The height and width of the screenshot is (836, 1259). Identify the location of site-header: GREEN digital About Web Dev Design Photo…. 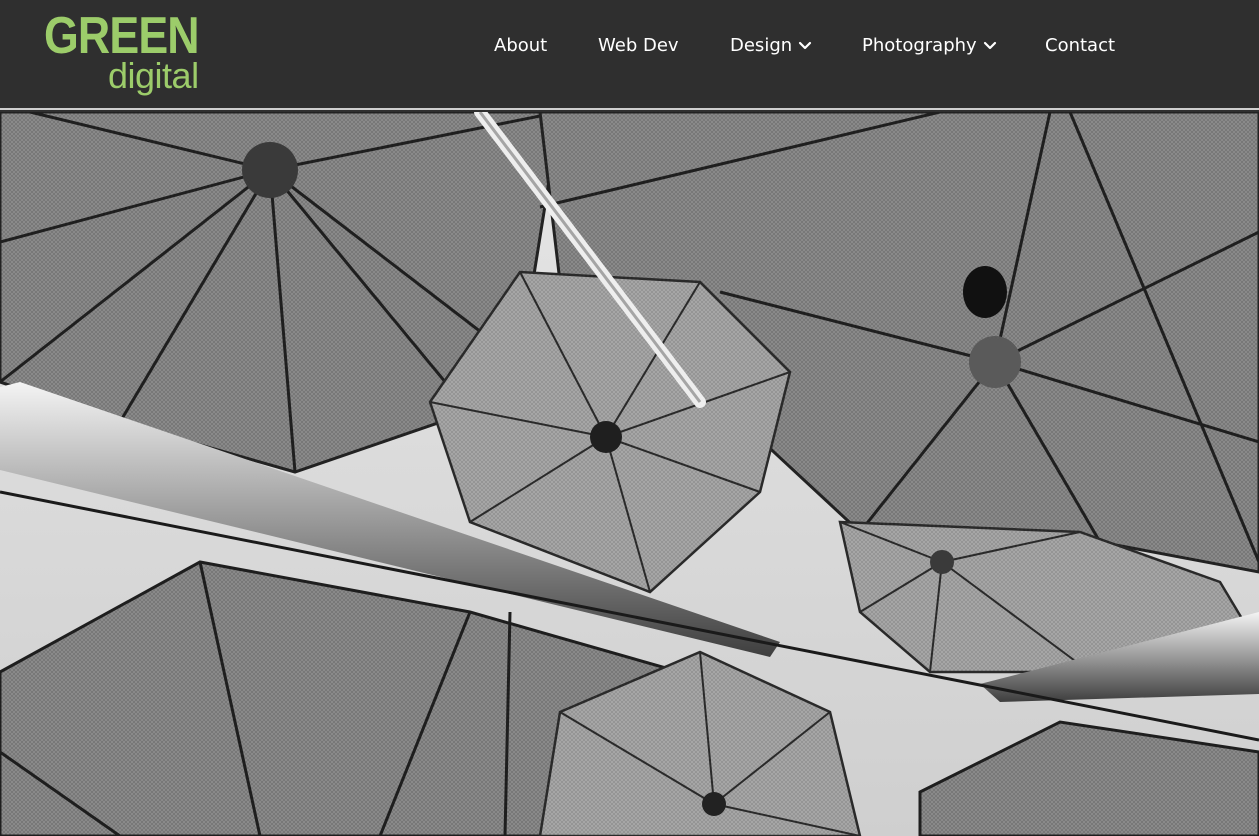
(629, 55).